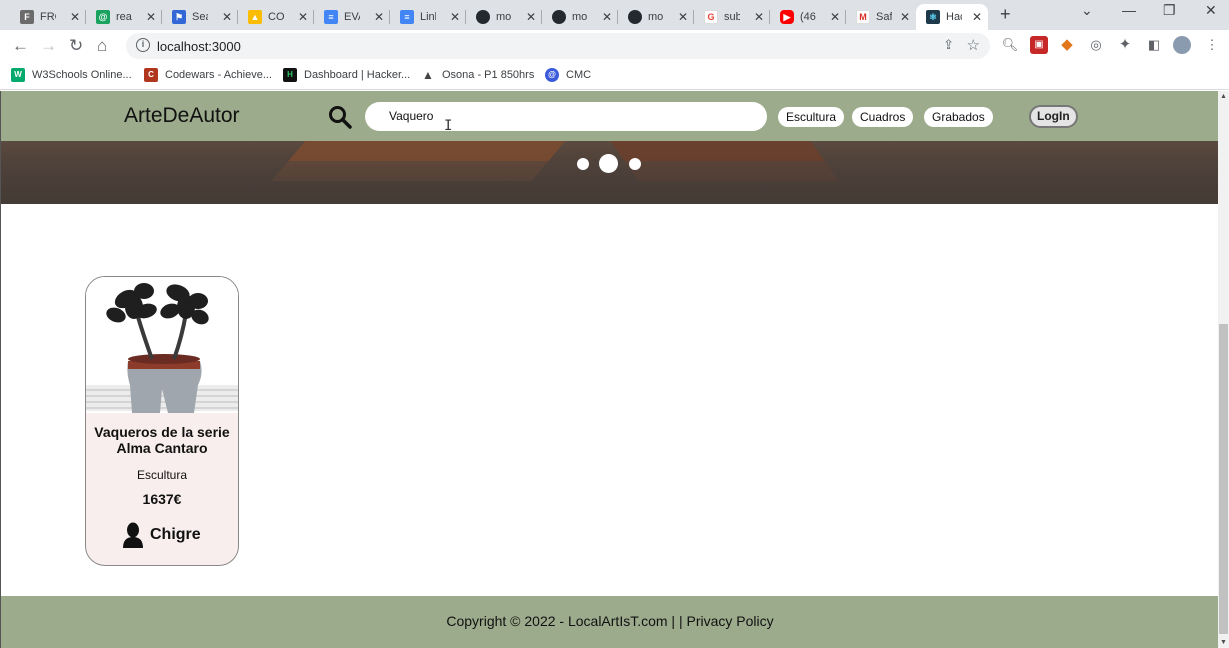 This screenshot has width=1229, height=648. I want to click on search-field, so click(566, 116).